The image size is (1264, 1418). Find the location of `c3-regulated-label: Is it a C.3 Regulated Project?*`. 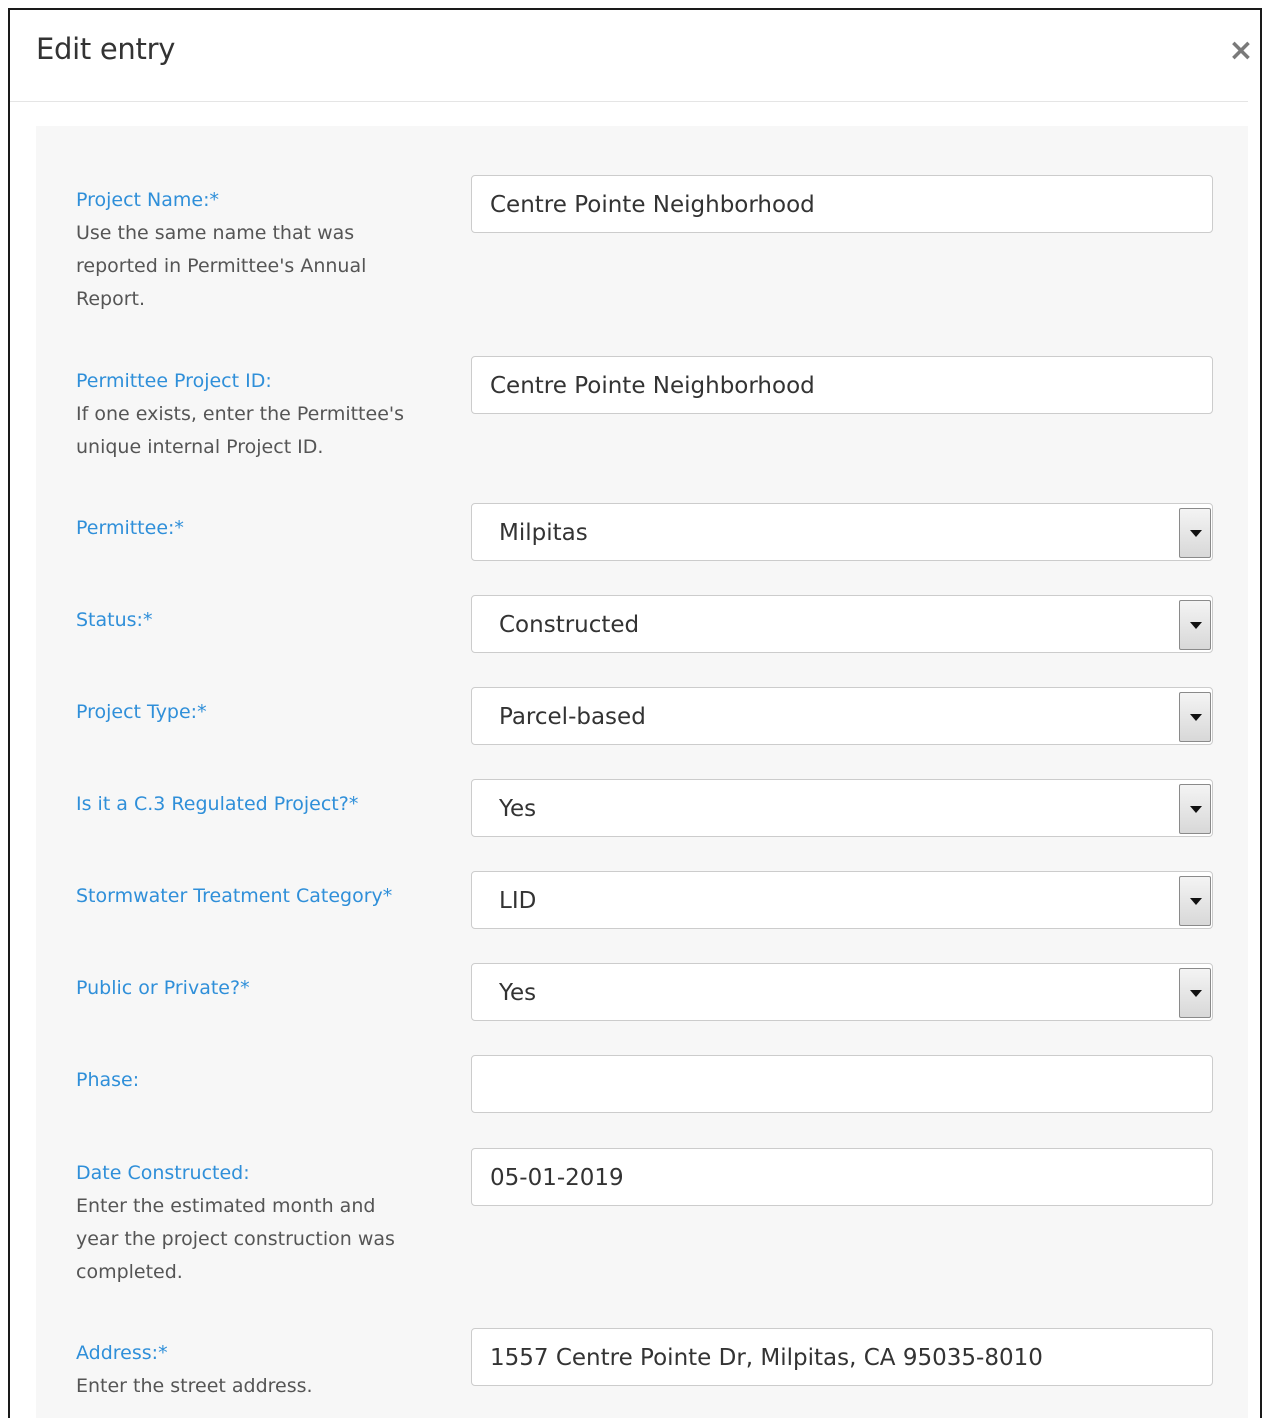

c3-regulated-label: Is it a C.3 Regulated Project?* is located at coordinates (217, 804).